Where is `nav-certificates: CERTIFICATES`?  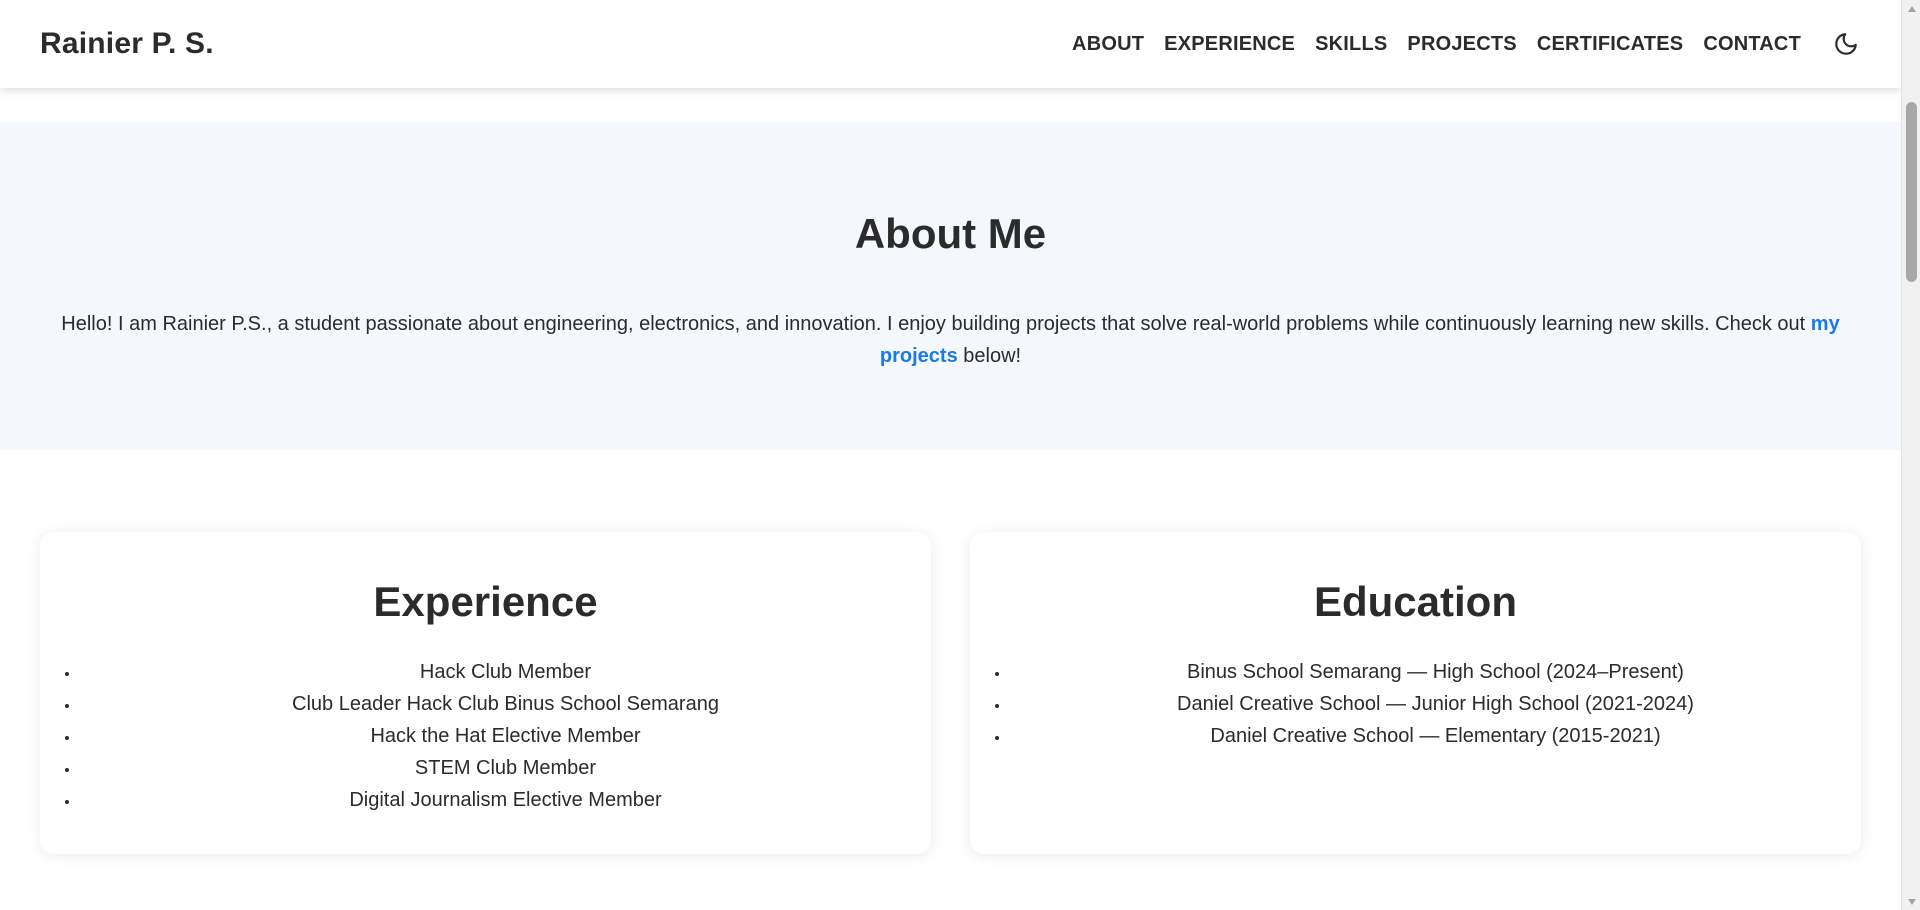
nav-certificates: CERTIFICATES is located at coordinates (1610, 44).